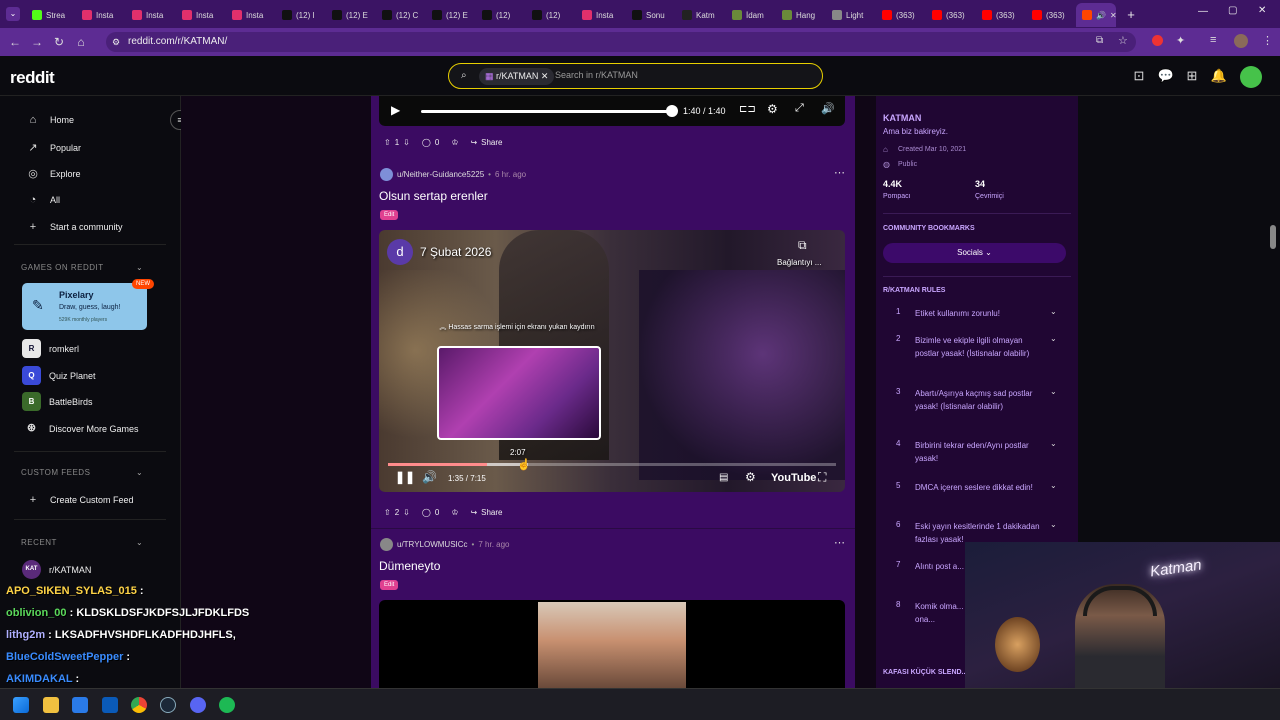 Image resolution: width=1280 pixels, height=720 pixels. What do you see at coordinates (822, 477) in the screenshot?
I see `fullscreen-icon: ⛶` at bounding box center [822, 477].